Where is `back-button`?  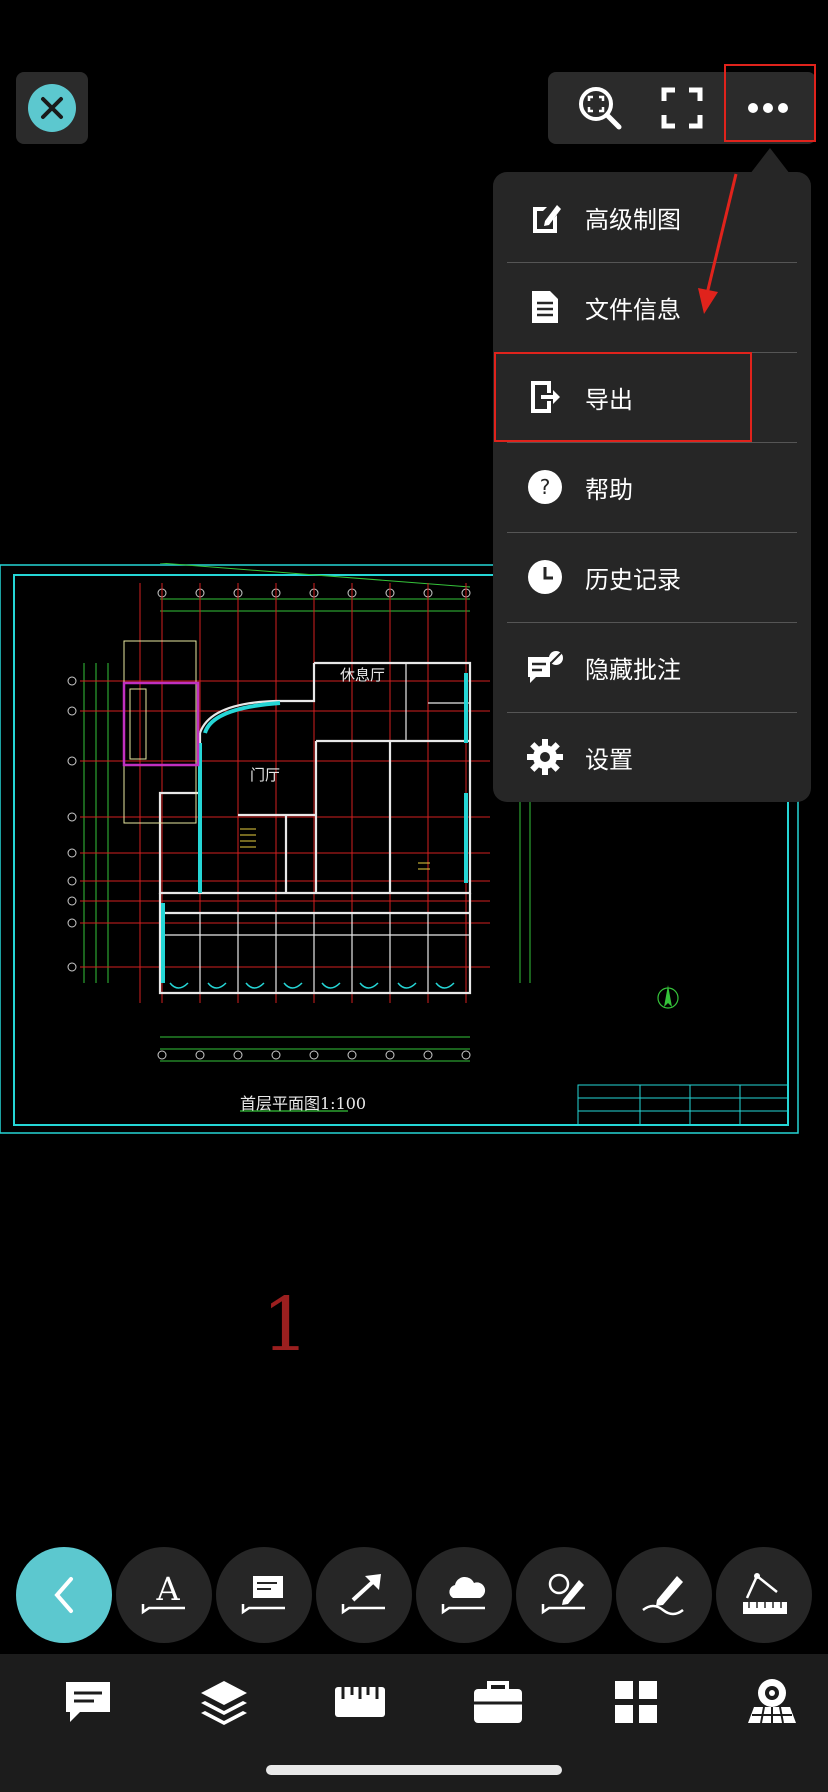 back-button is located at coordinates (64, 1595).